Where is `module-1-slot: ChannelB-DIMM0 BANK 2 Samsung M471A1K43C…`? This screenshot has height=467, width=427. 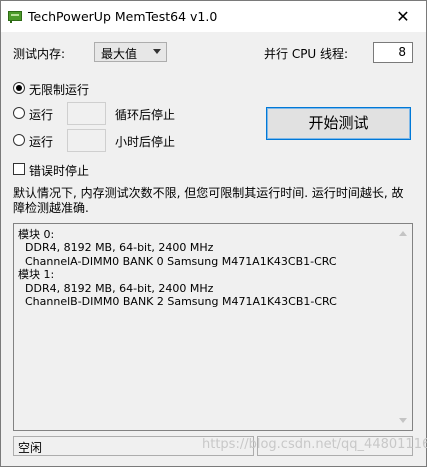
module-1-slot: ChannelB-DIMM0 BANK 2 Samsung M471A1K43C… is located at coordinates (181, 302).